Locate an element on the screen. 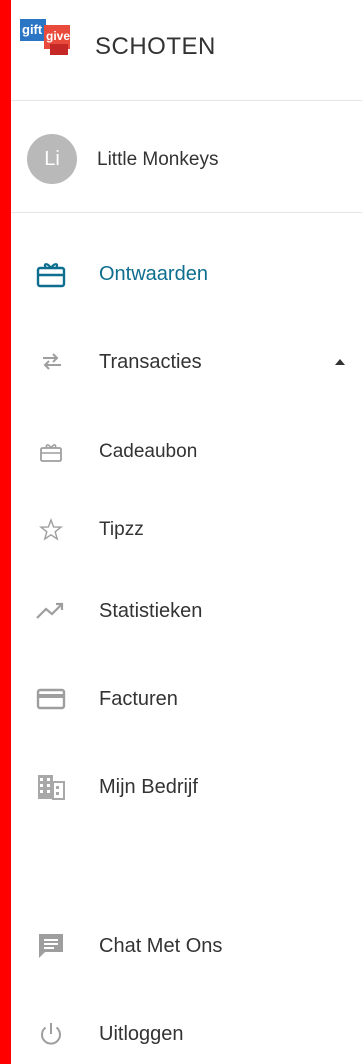 The height and width of the screenshot is (1064, 362). menu-item-tipzz: Tipzz is located at coordinates (186, 530).